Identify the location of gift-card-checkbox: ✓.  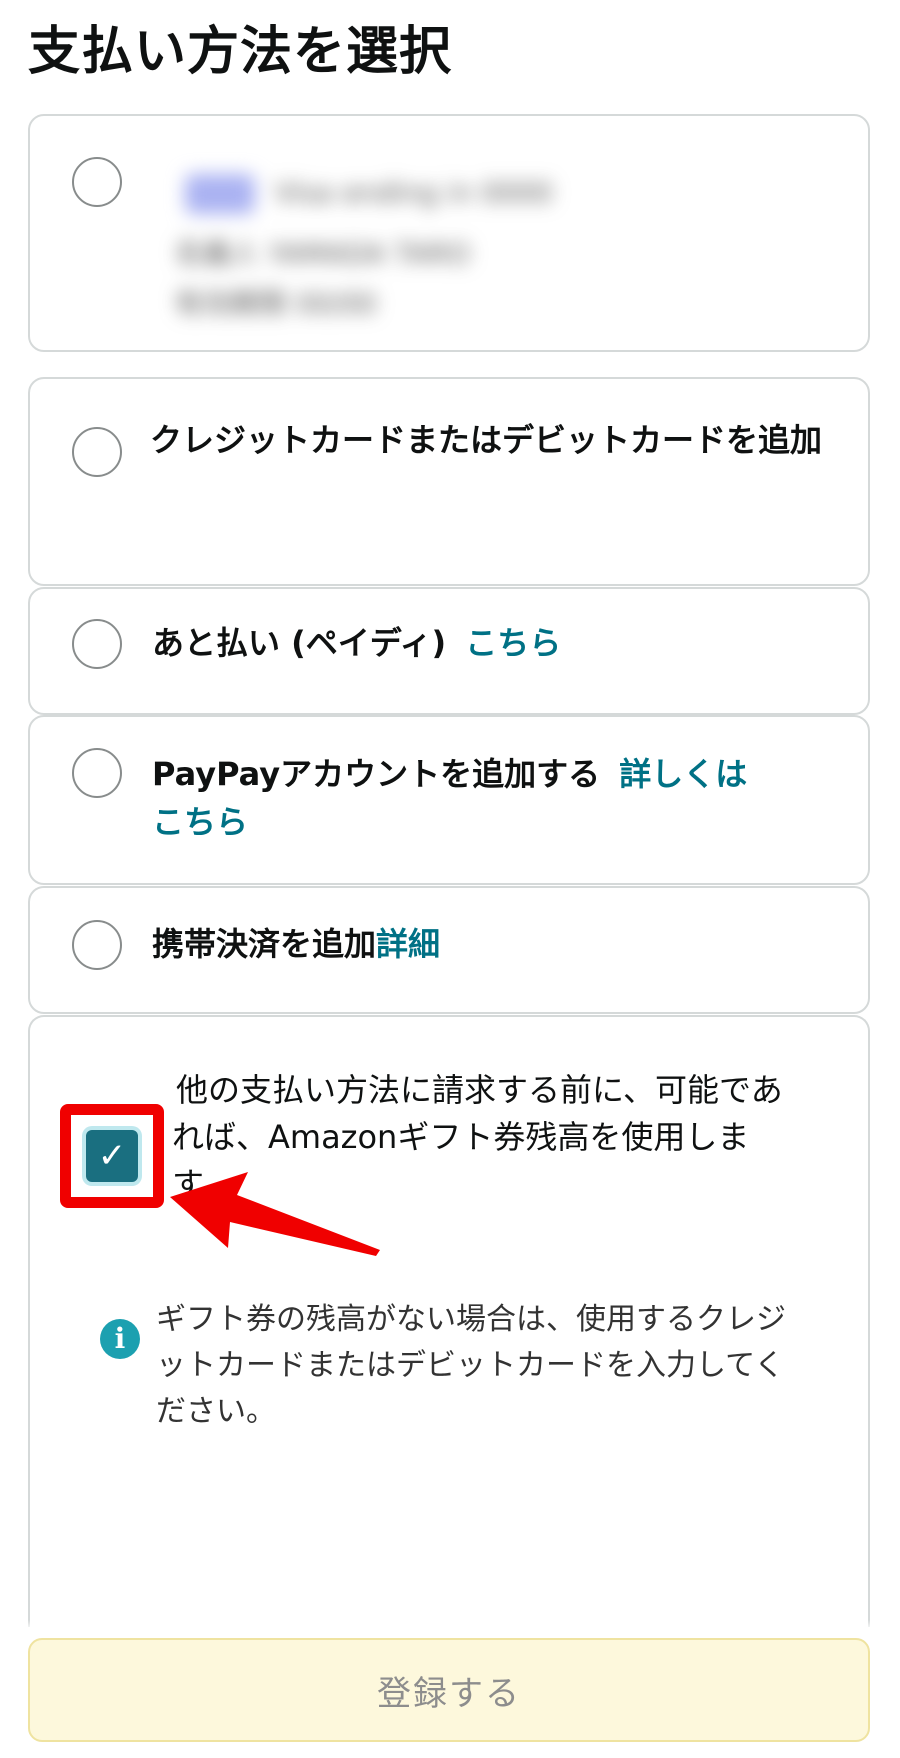
(112, 1156).